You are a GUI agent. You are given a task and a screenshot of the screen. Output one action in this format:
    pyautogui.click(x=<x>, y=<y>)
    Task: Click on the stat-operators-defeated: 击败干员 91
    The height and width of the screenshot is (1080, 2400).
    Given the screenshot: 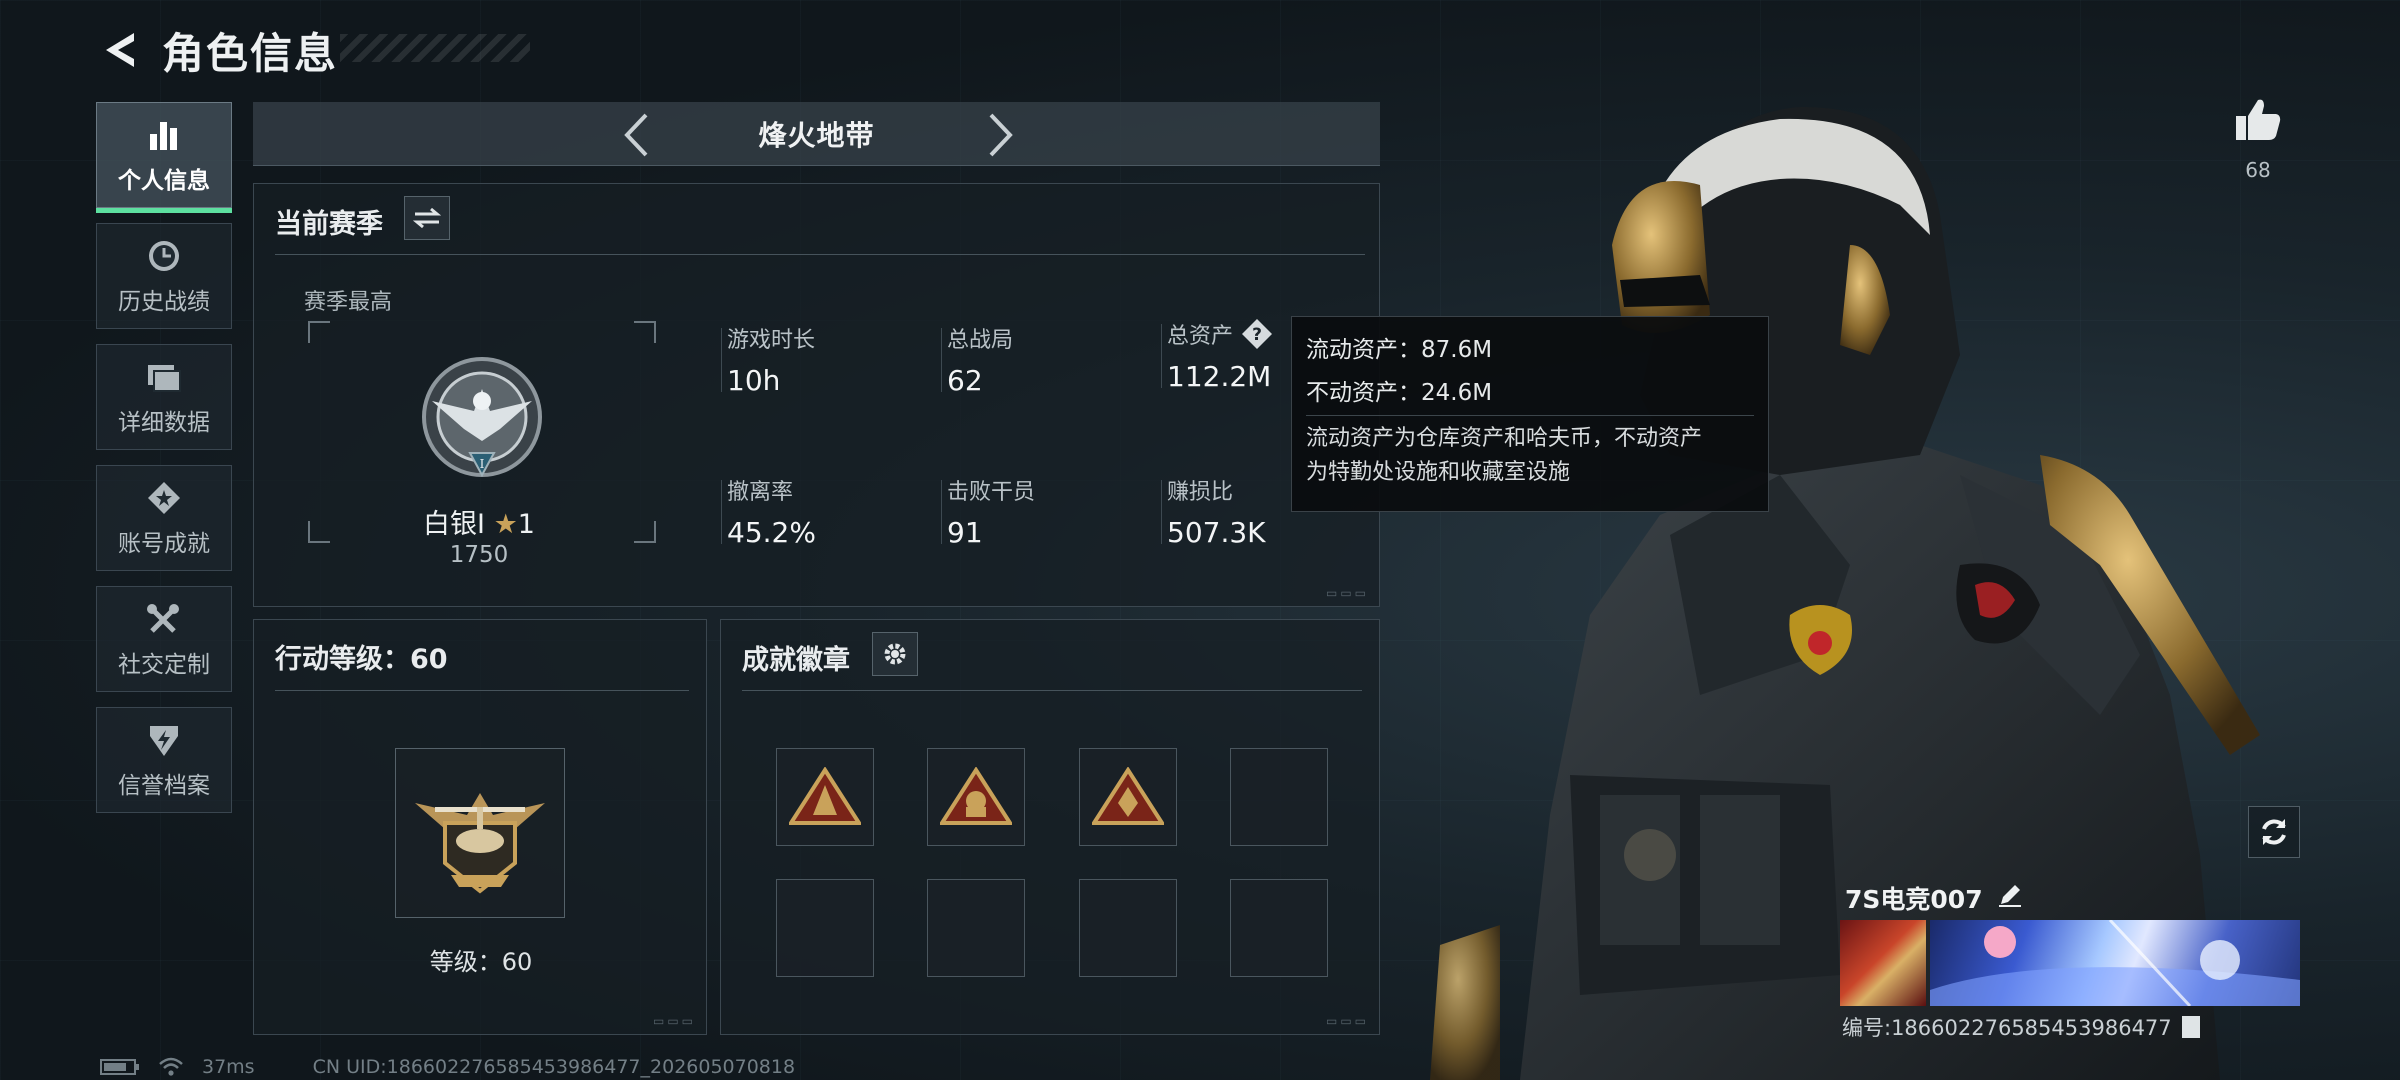 What is the action you would take?
    pyautogui.click(x=1044, y=511)
    